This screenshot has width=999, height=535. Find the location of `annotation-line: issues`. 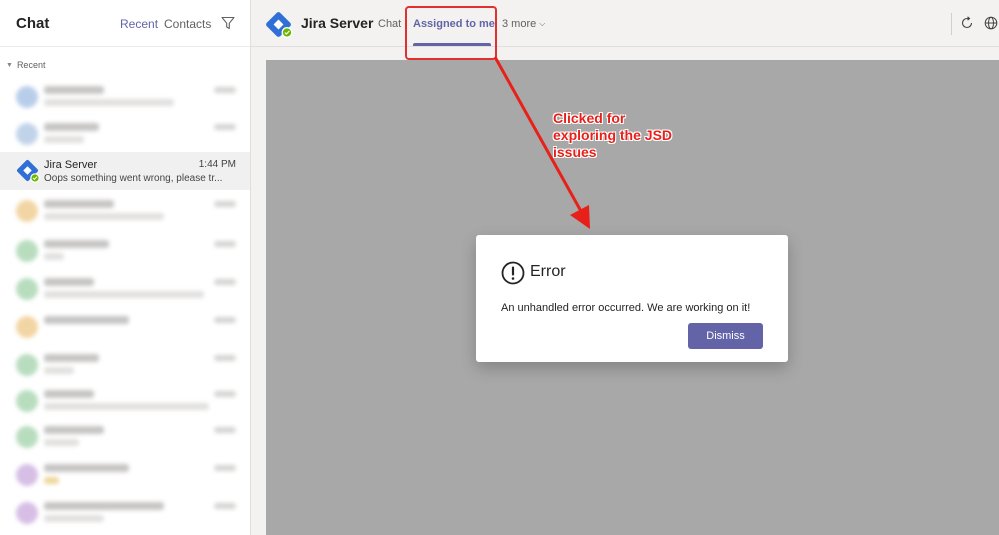

annotation-line: issues is located at coordinates (575, 152).